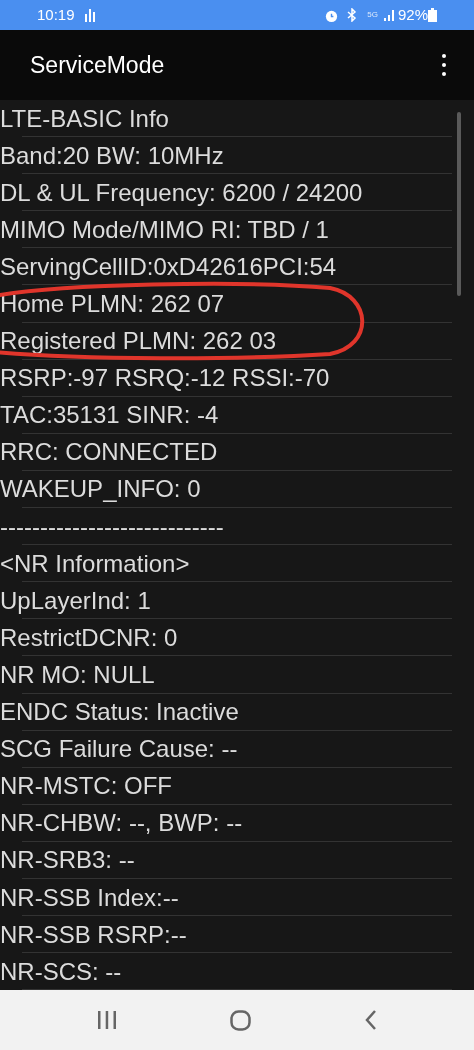 The image size is (474, 1050). What do you see at coordinates (165, 378) in the screenshot?
I see `info-line: RSRP:-97 RSRQ:-12 RSSI:-70` at bounding box center [165, 378].